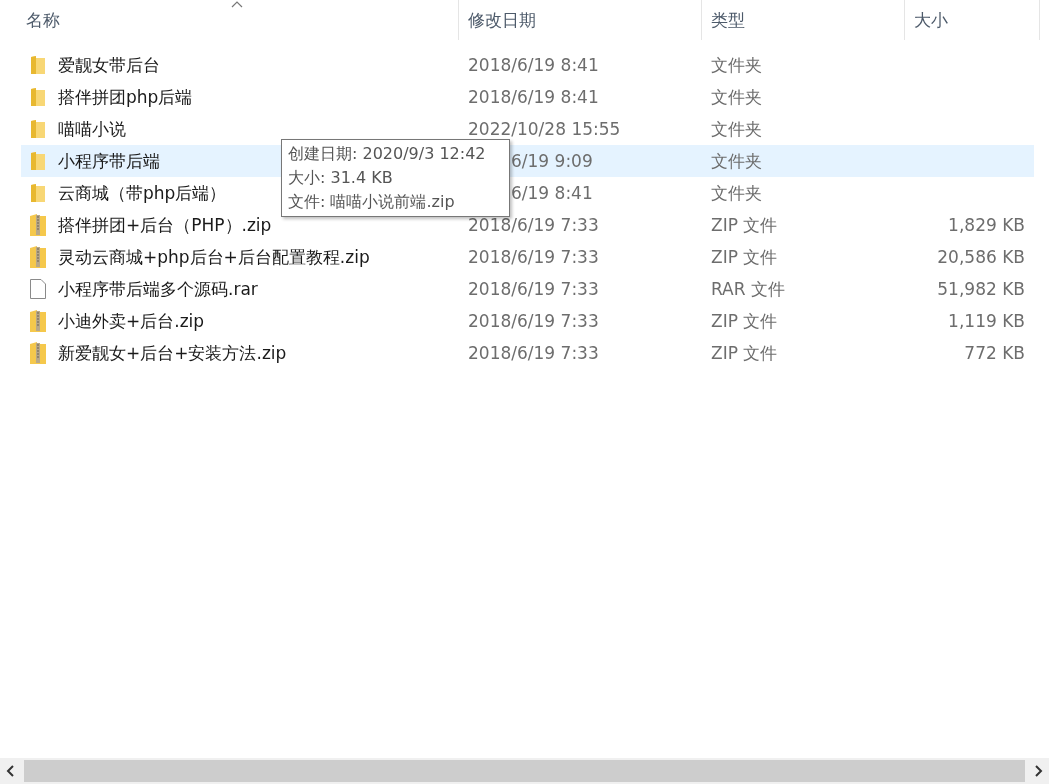 Image resolution: width=1049 pixels, height=784 pixels. Describe the element at coordinates (372, 202) in the screenshot. I see `tooltip-line: 文件: 喵喵小说前端.zip` at that location.